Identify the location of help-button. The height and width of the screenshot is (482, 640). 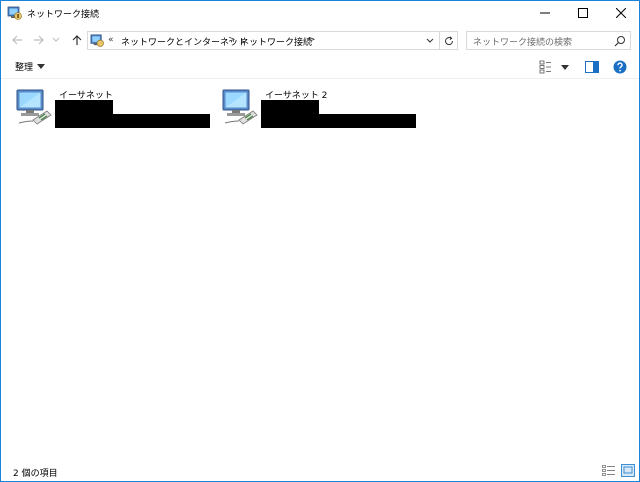
(620, 67).